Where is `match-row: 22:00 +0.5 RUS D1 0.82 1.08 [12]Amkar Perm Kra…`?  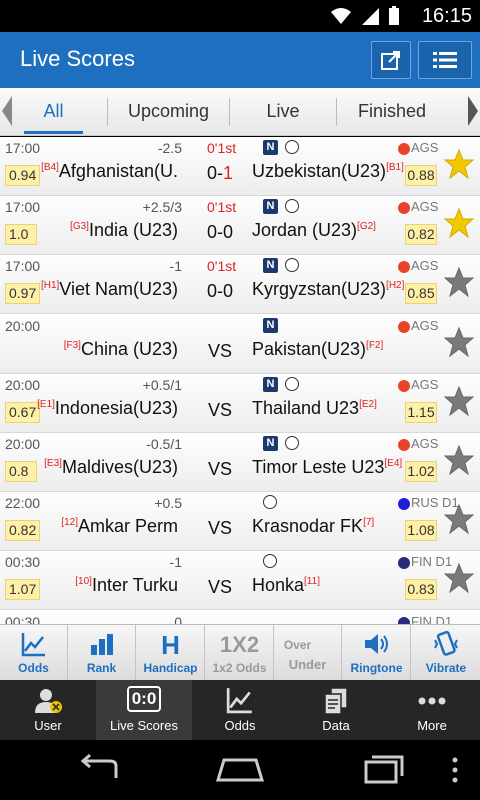
match-row: 22:00 +0.5 RUS D1 0.82 1.08 [12]Amkar Perm Kra… is located at coordinates (240, 522).